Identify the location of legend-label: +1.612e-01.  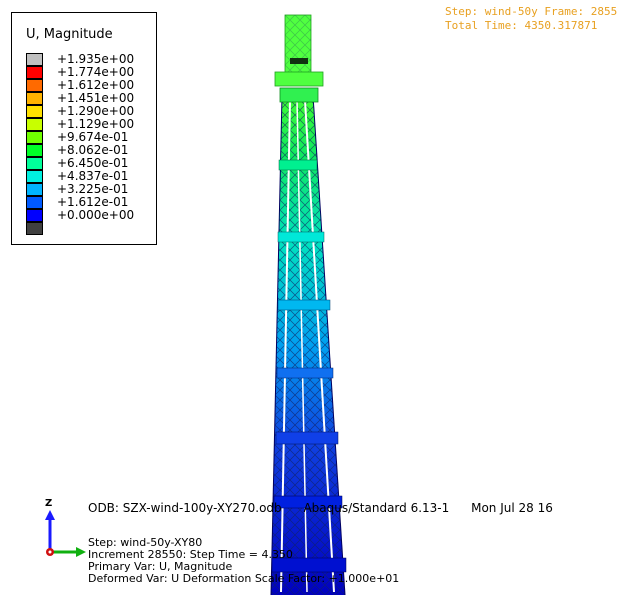
(93, 202).